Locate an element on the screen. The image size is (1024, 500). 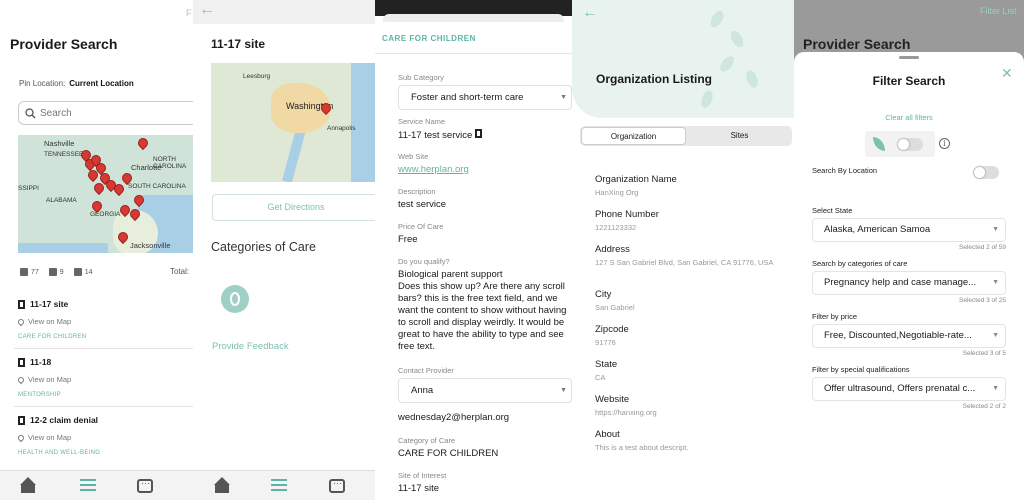
result-category: HEALTH AND WELL-BEING is located at coordinates (59, 453).